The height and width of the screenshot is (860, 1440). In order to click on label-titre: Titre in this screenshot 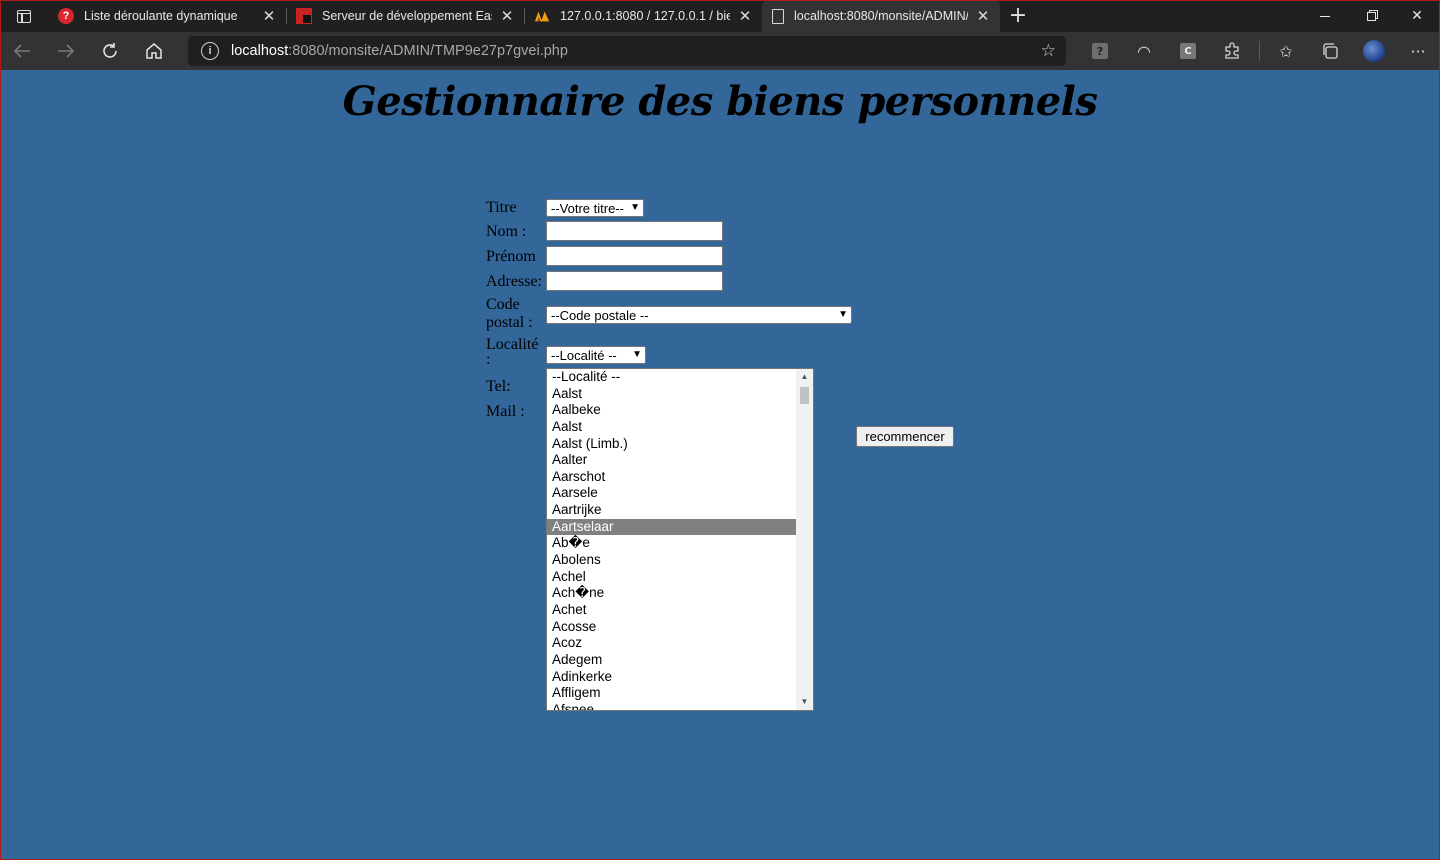, I will do `click(501, 207)`.